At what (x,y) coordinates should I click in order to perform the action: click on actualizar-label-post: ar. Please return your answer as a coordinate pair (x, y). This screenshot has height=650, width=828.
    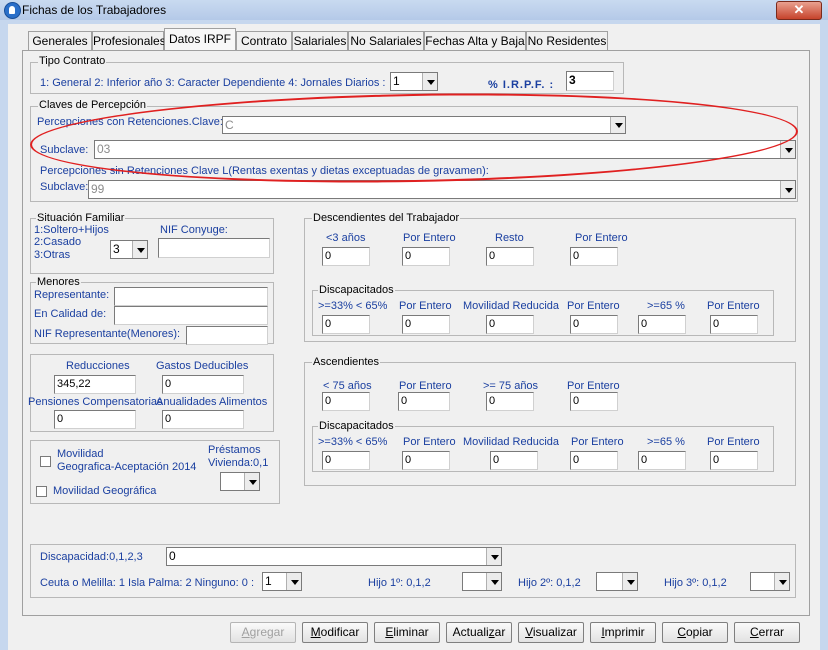
    Looking at the image, I should click on (500, 632).